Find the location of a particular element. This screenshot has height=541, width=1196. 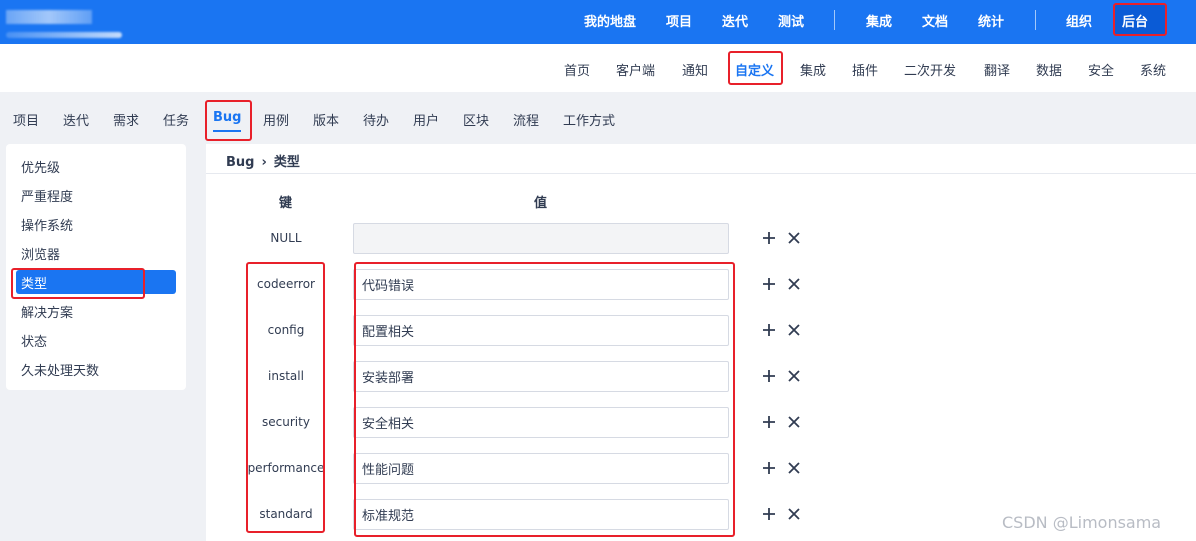

top-nav-stats: 统计 is located at coordinates (991, 20).